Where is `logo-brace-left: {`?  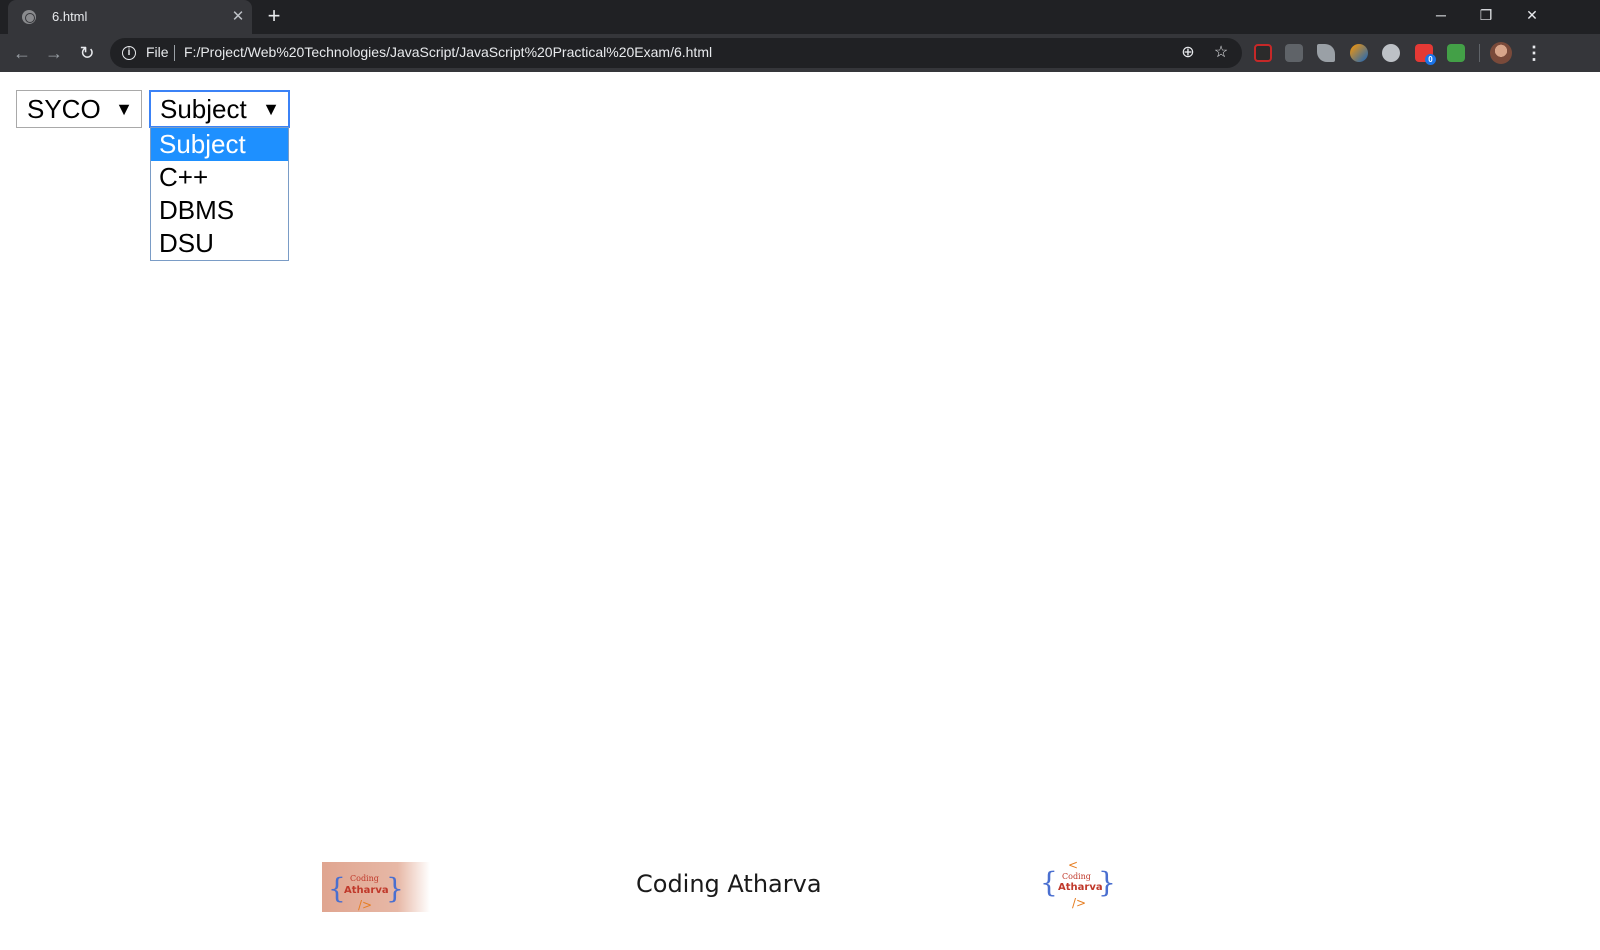 logo-brace-left: { is located at coordinates (1049, 882).